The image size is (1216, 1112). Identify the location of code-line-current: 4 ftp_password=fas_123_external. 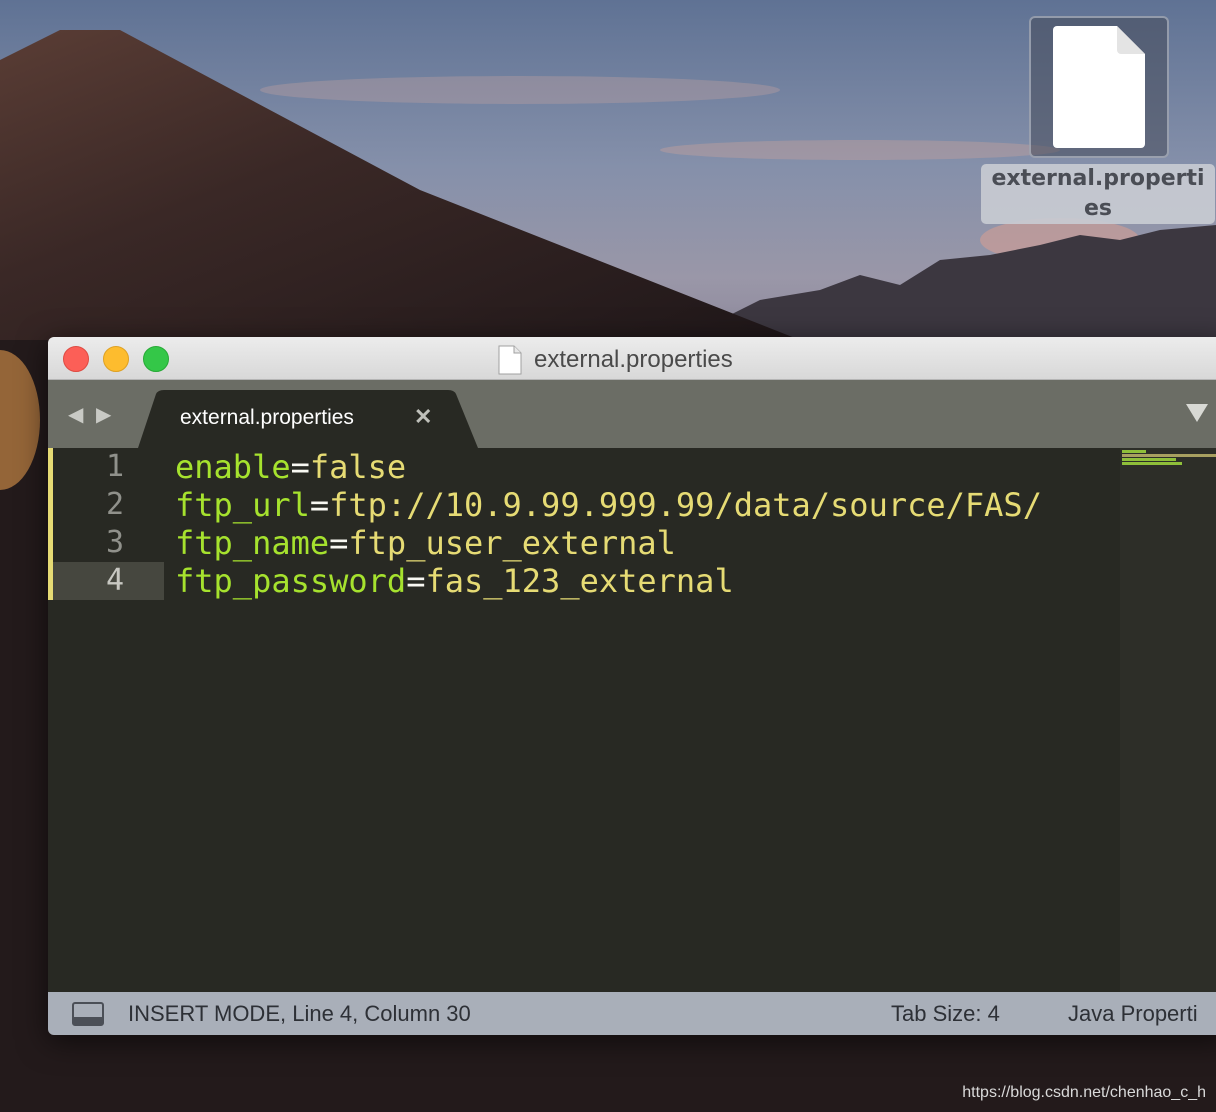
(632, 581).